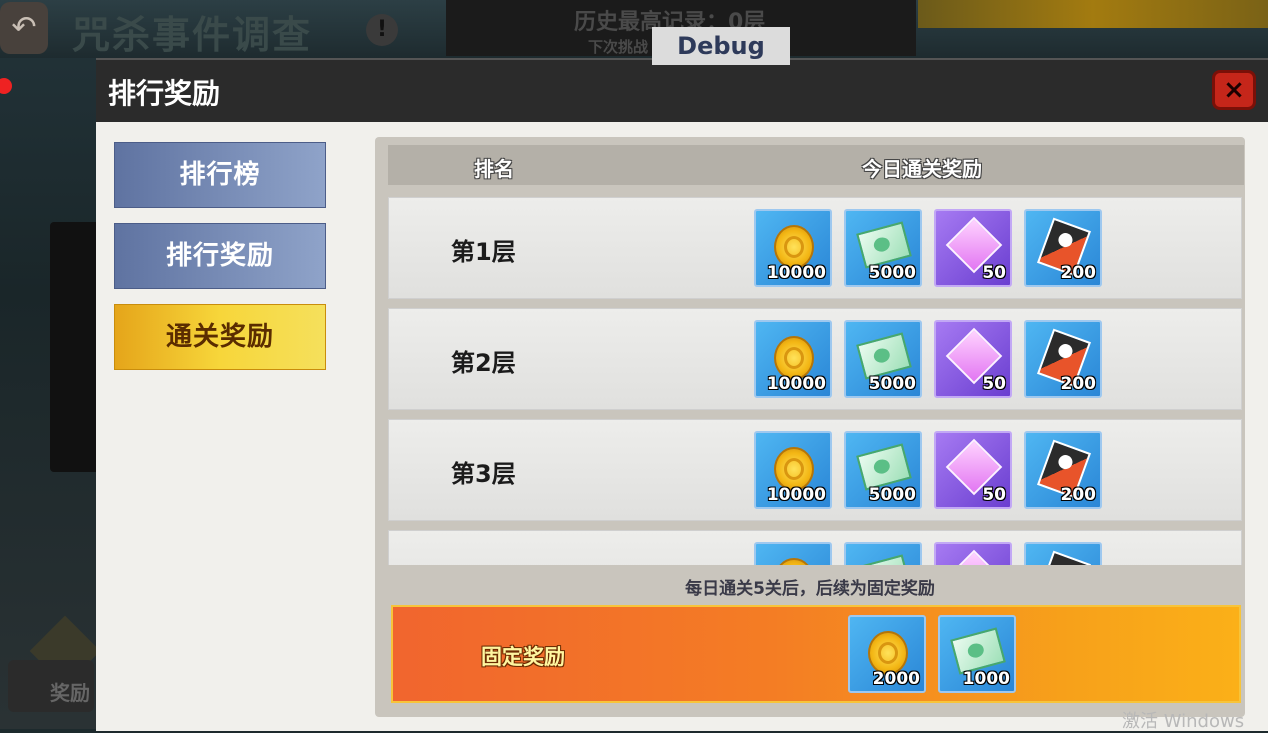  Describe the element at coordinates (810, 589) in the screenshot. I see `footer-note: 每日通关5关后，后续为固定奖励` at that location.